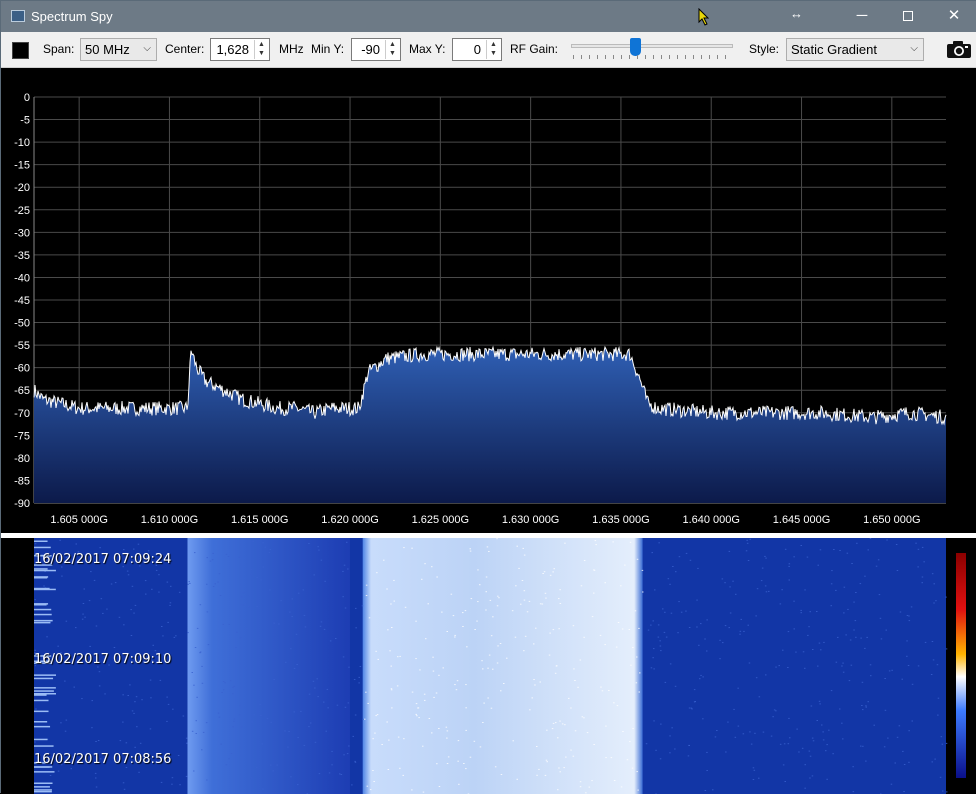 The width and height of the screenshot is (976, 794). Describe the element at coordinates (118, 49) in the screenshot. I see `span-dropdown: 50 MHz ⌵` at that location.